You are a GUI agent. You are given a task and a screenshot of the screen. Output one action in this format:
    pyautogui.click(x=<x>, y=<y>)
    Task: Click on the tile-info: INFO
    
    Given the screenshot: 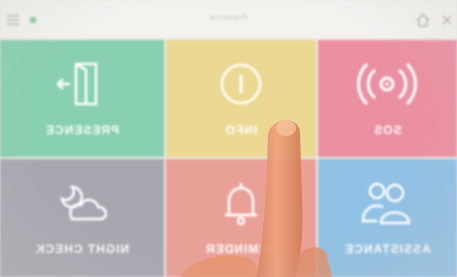 What is the action you would take?
    pyautogui.click(x=241, y=98)
    